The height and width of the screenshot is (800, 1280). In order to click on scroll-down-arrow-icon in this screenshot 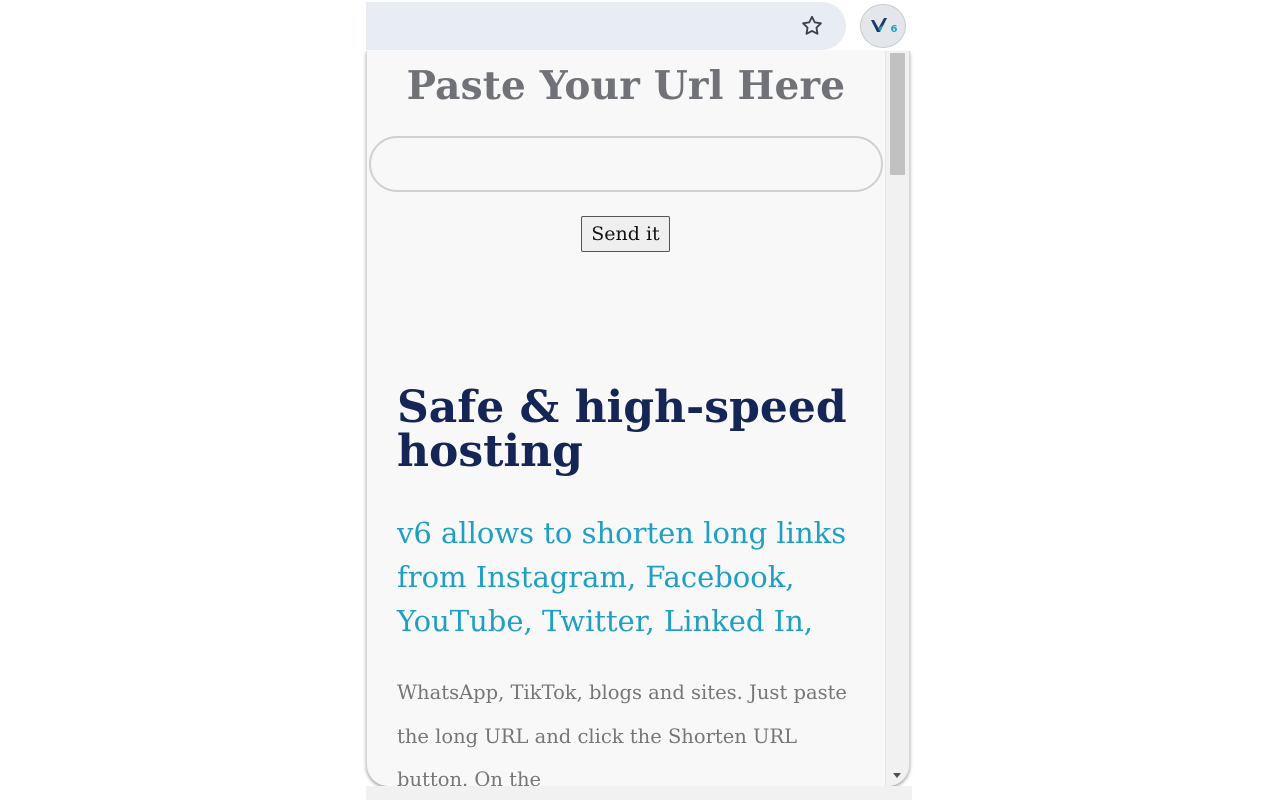, I will do `click(897, 775)`.